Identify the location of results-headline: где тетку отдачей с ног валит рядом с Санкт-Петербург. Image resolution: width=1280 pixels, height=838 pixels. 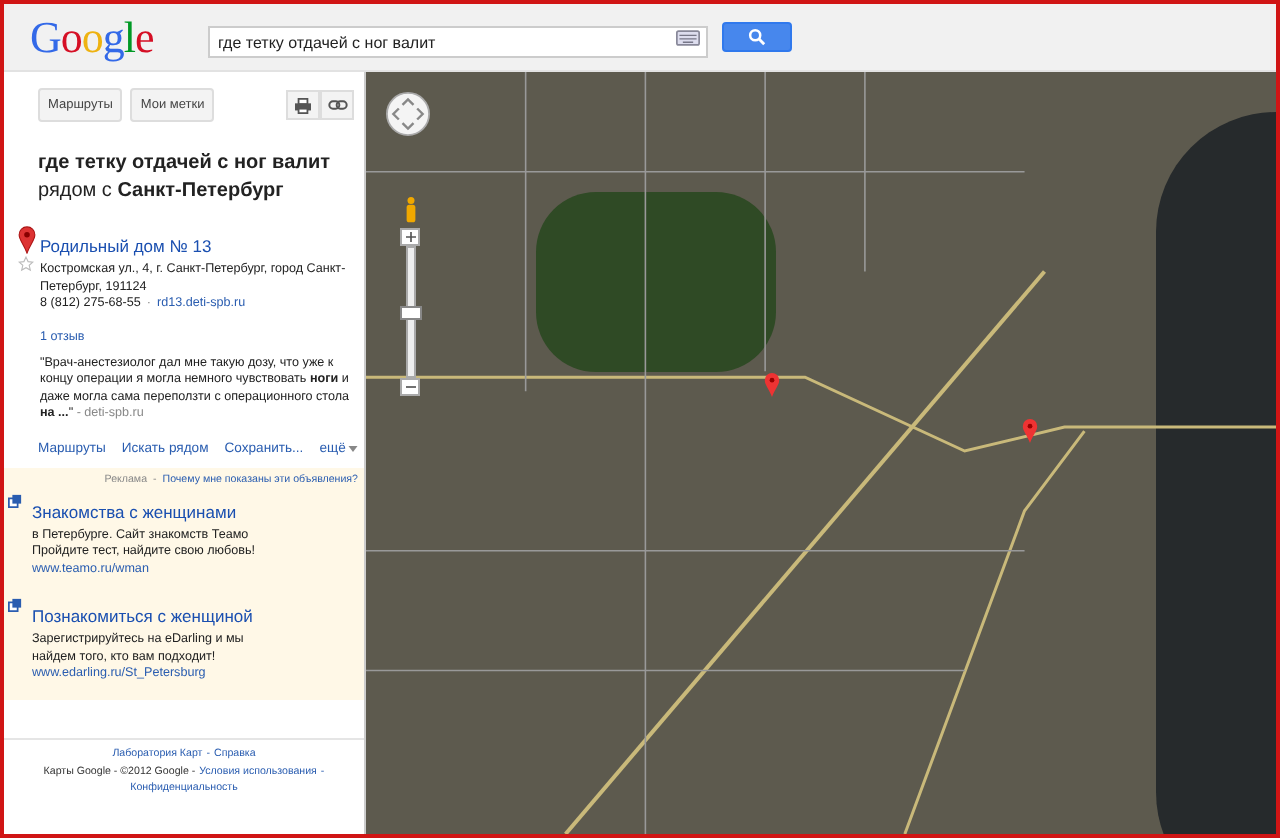
(184, 178).